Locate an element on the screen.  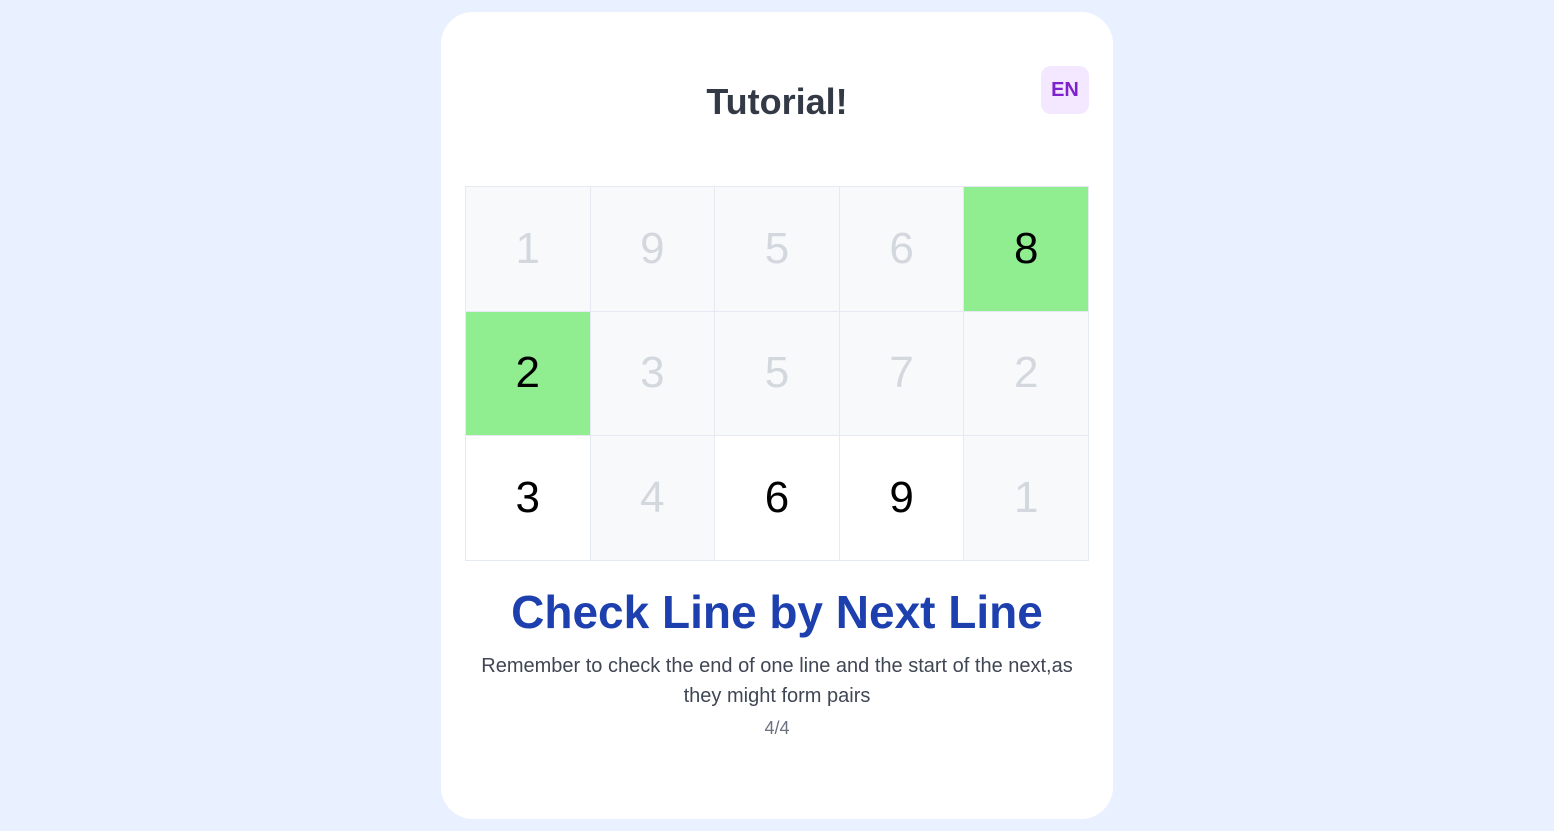
tutorial-progress: 4/4 is located at coordinates (777, 728).